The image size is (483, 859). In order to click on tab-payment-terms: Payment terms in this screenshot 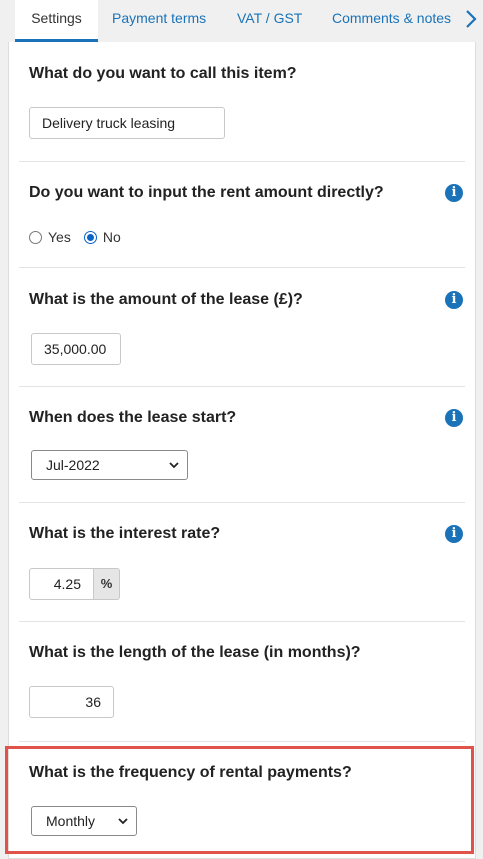, I will do `click(159, 21)`.